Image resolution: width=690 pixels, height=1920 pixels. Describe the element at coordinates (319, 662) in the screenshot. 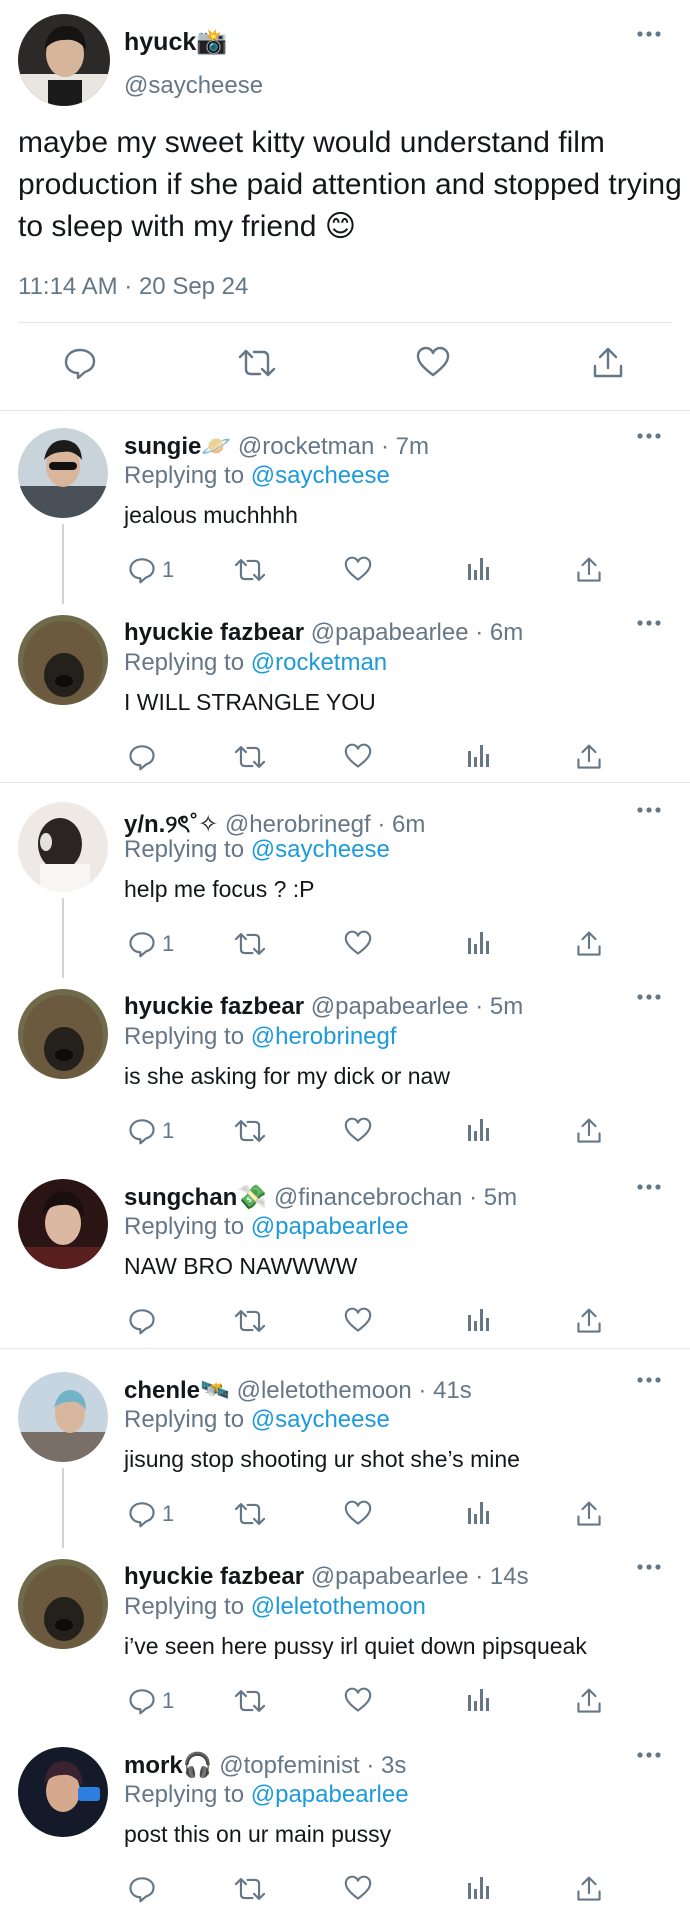

I see `replying-to-handle: @rocketman` at that location.